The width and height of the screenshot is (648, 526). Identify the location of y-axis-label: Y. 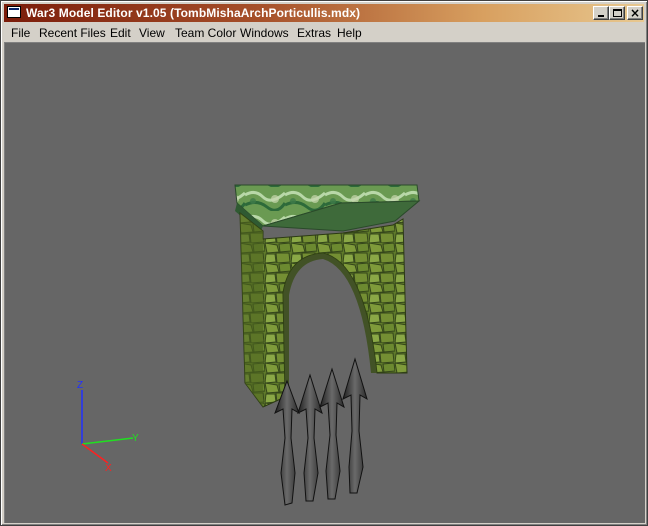
(135, 438).